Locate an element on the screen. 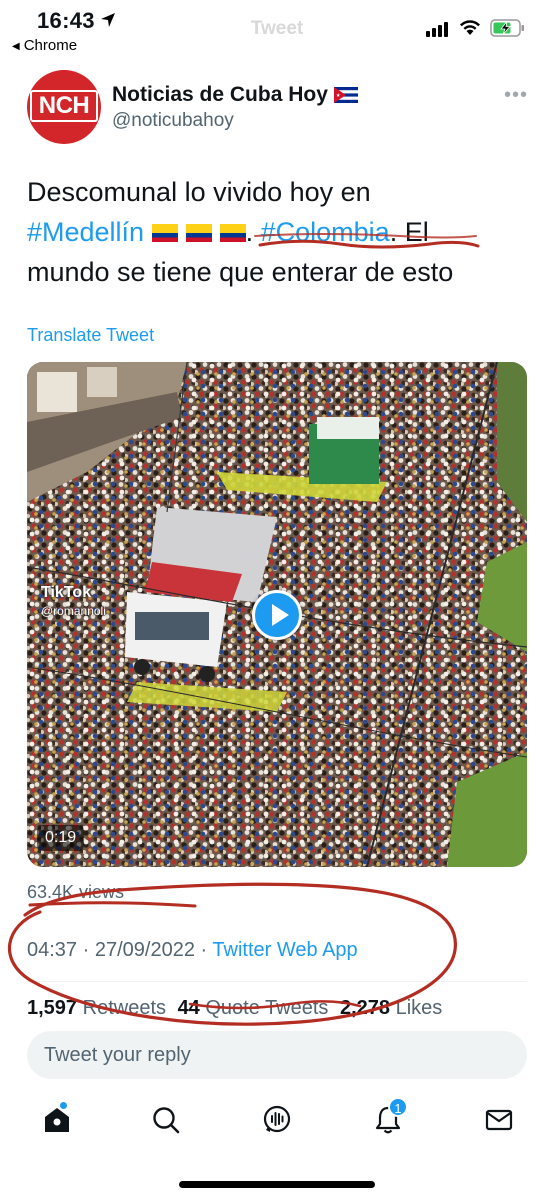 The image size is (554, 1200). cuba-flag-icon is located at coordinates (345, 95).